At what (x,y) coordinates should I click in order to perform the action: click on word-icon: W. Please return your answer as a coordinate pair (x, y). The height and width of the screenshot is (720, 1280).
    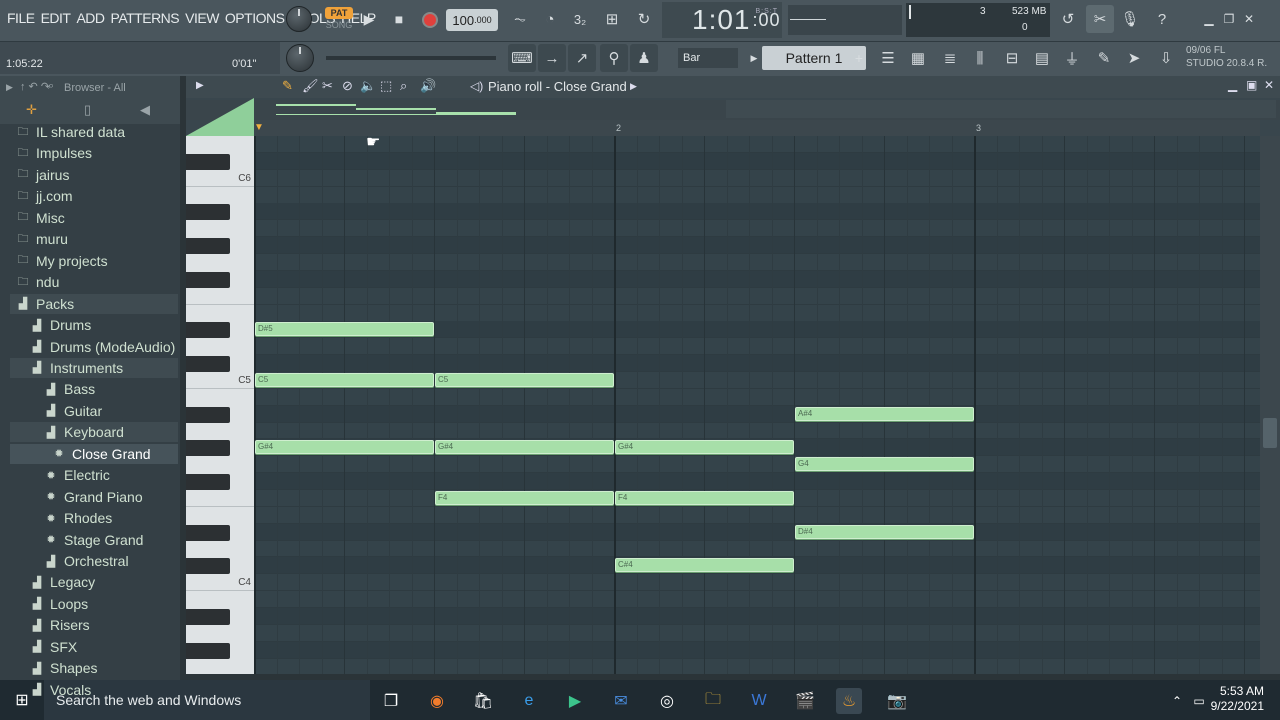
    Looking at the image, I should click on (759, 701).